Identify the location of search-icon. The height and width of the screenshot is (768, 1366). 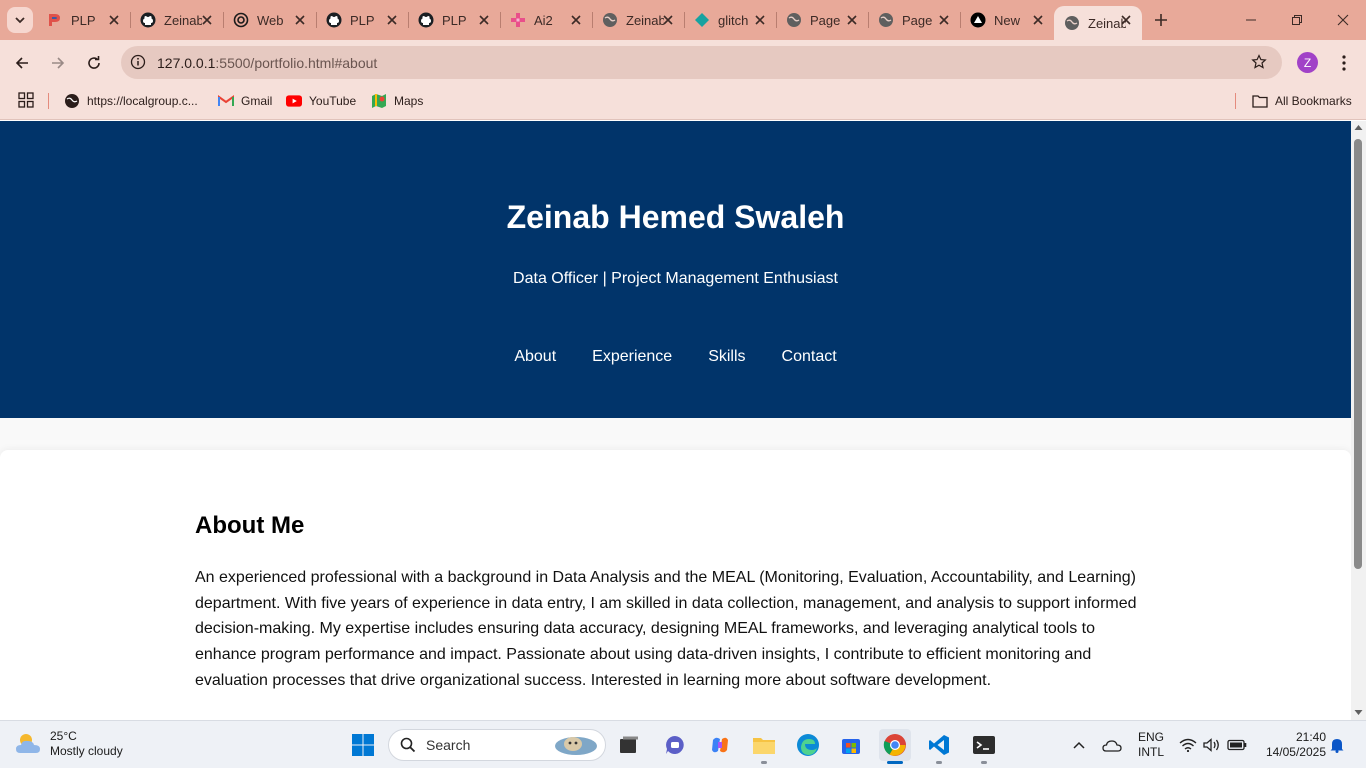
(408, 745).